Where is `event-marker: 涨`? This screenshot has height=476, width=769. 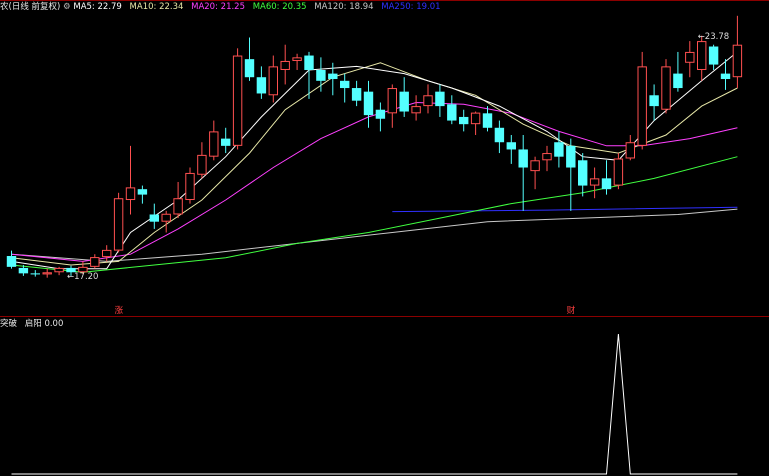
event-marker: 涨 is located at coordinates (119, 310).